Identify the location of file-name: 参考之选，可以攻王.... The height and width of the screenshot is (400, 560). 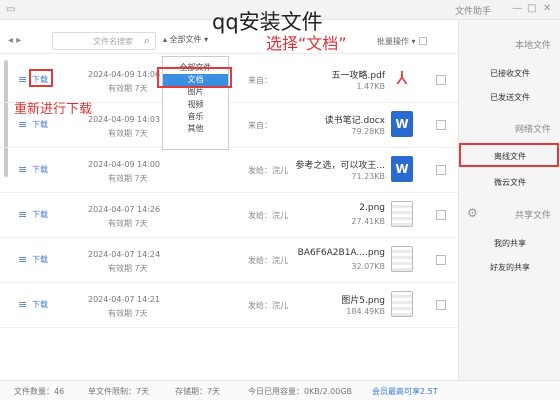
(340, 164).